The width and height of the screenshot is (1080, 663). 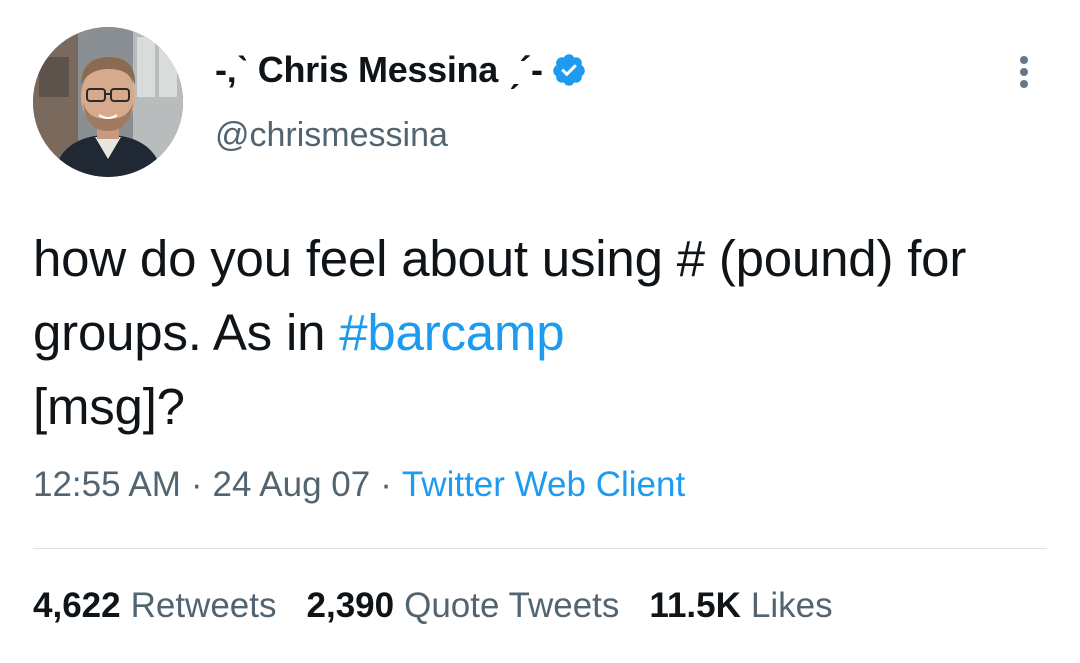 I want to click on quote-tweets-stat: 2,390 Quote Tweets, so click(x=463, y=606).